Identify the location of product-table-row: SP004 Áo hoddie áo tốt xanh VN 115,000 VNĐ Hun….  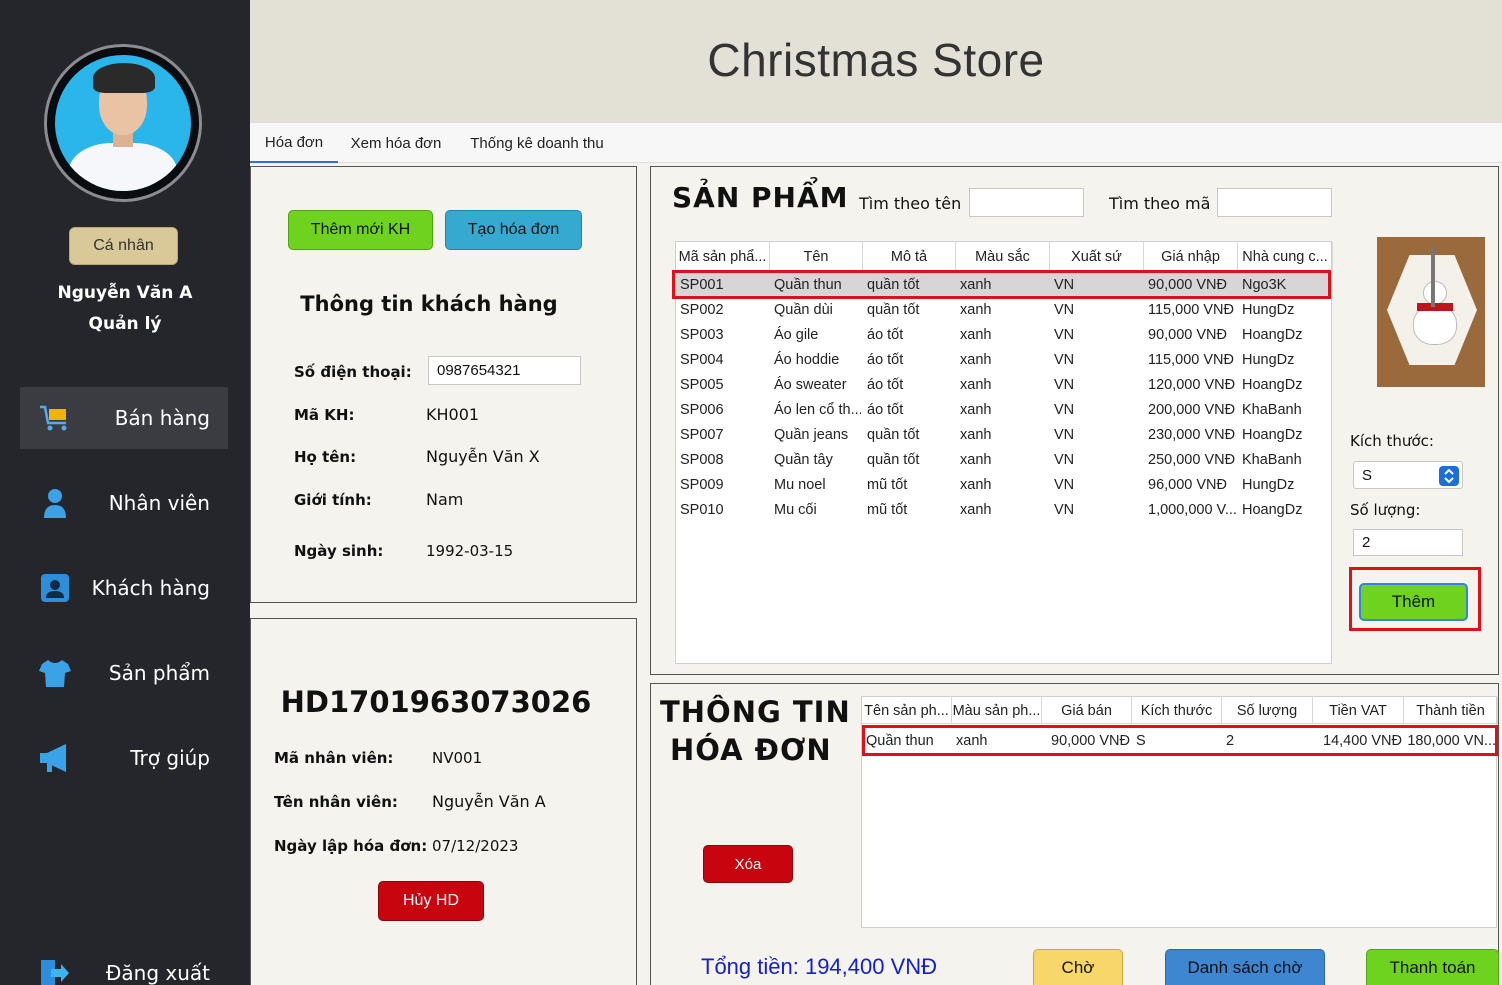
(1003, 359).